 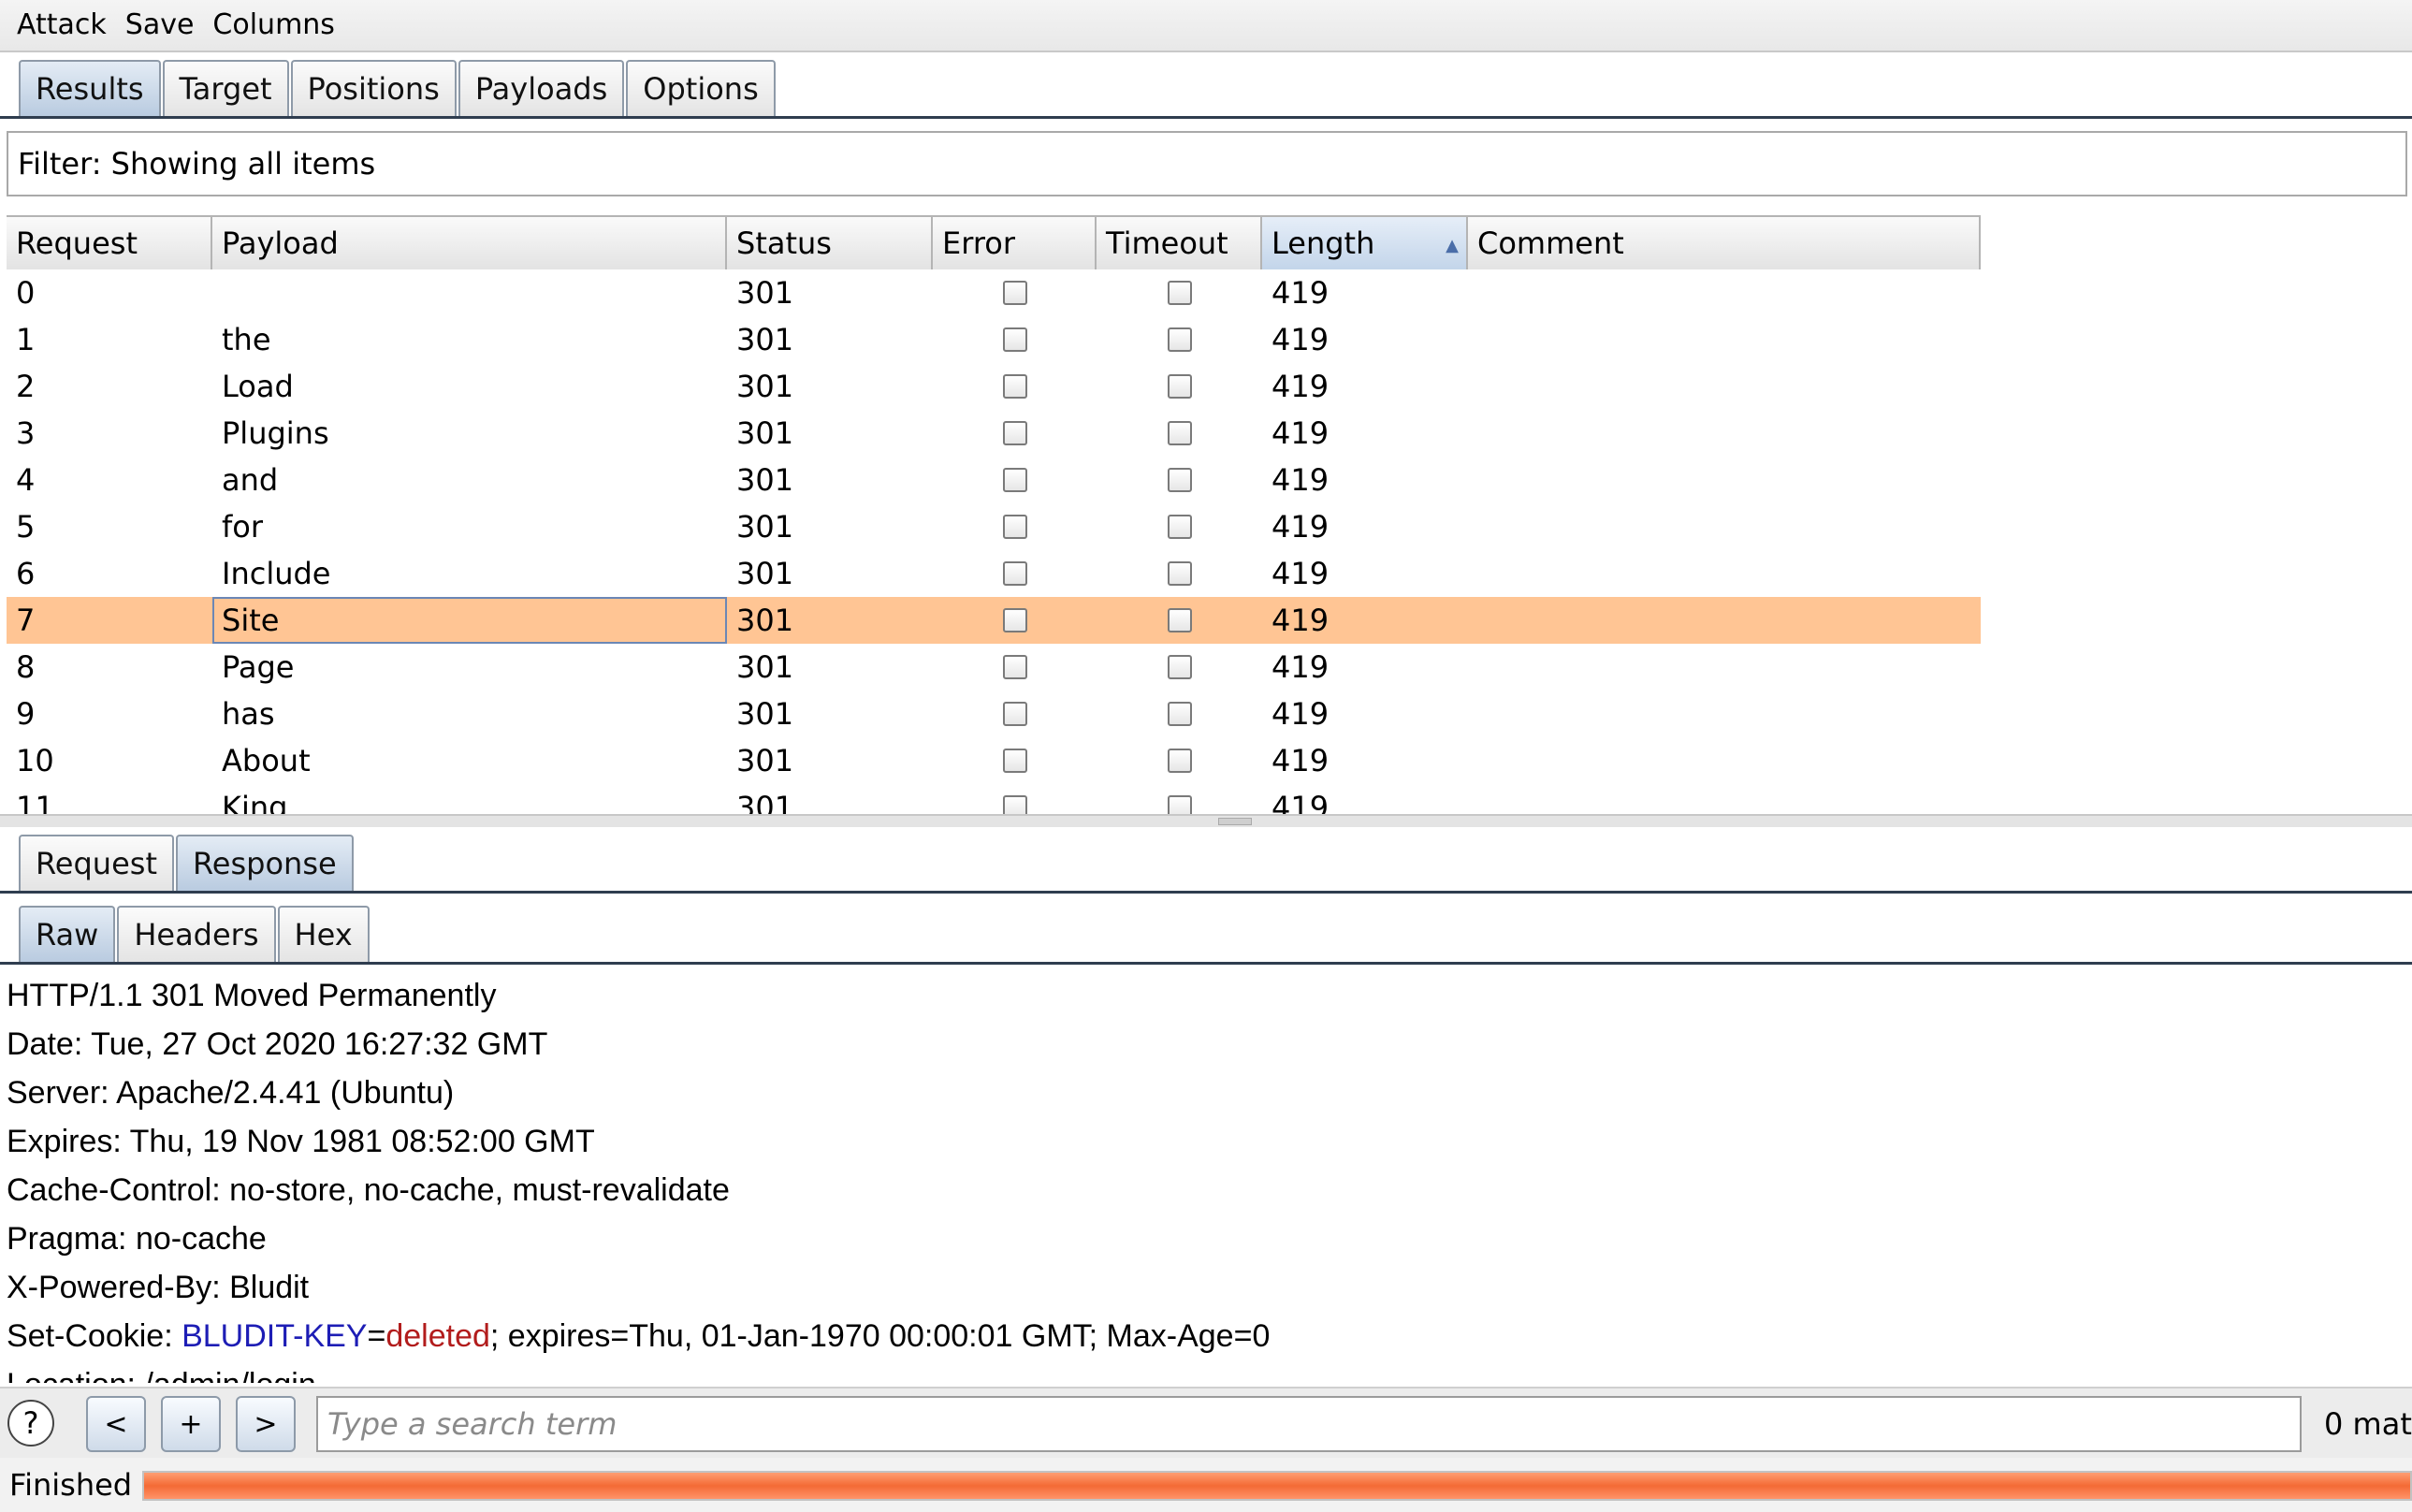 What do you see at coordinates (1206, 26) in the screenshot?
I see `menu-bar: Attack Save Columns` at bounding box center [1206, 26].